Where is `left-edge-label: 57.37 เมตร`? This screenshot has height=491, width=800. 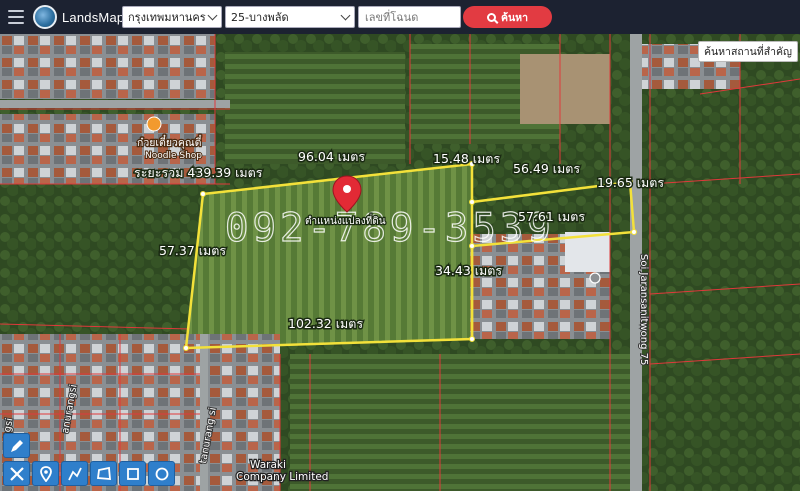
left-edge-label: 57.37 เมตร is located at coordinates (192, 250).